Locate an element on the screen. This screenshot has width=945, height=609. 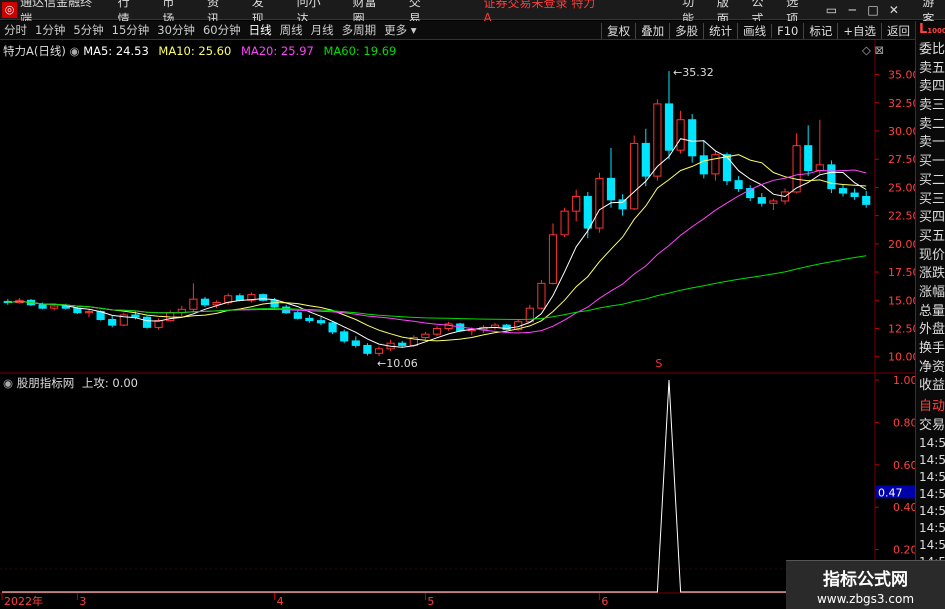
tool-adjust: 复权 is located at coordinates (618, 30).